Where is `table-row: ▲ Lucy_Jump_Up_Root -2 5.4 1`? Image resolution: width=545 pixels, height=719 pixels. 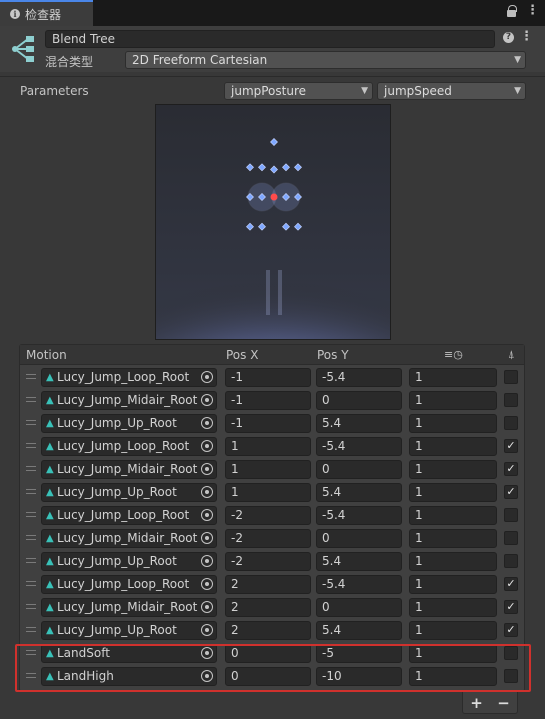
table-row: ▲ Lucy_Jump_Up_Root -2 5.4 1 is located at coordinates (272, 561).